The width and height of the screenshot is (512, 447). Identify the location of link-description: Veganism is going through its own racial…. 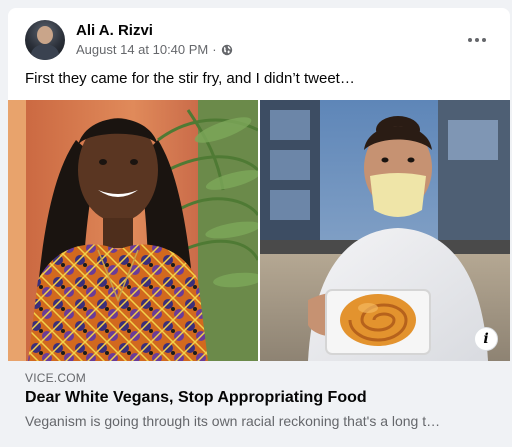
(233, 421).